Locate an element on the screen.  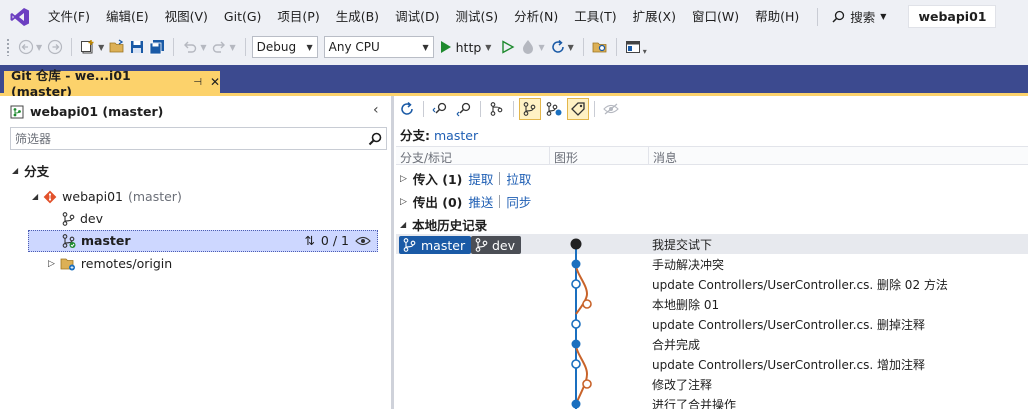
menu-analyze: 分析(N) is located at coordinates (536, 16).